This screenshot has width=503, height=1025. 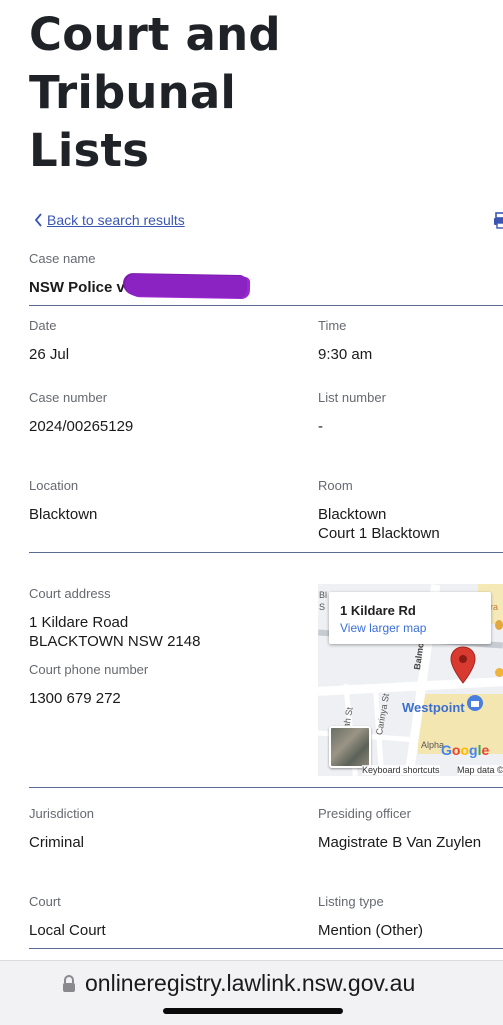 What do you see at coordinates (57, 842) in the screenshot?
I see `jurisdiction-value: Criminal` at bounding box center [57, 842].